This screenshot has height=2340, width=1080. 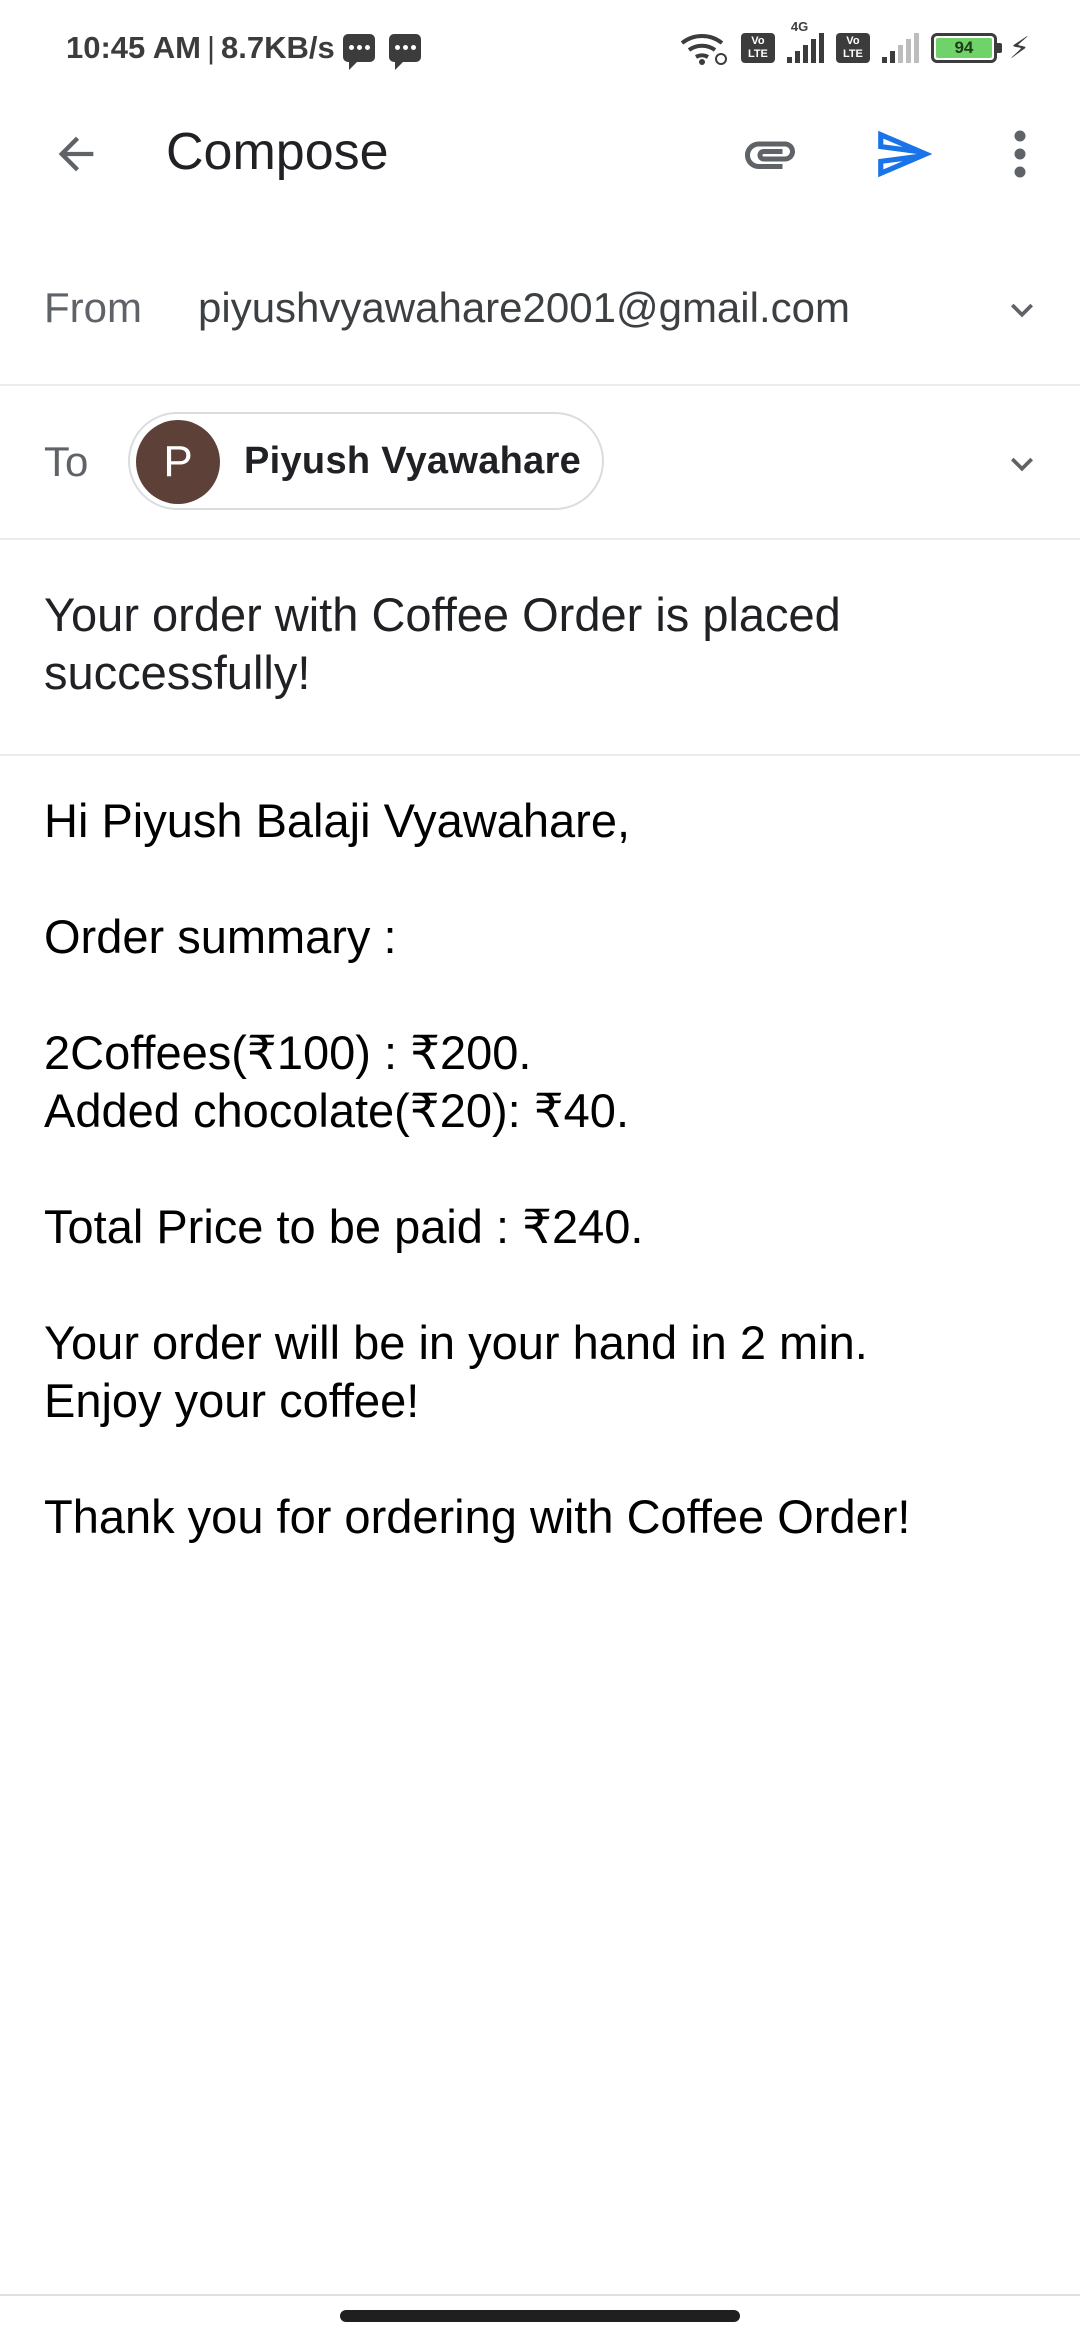 I want to click on volte-icon: Vo LTE, so click(x=757, y=48).